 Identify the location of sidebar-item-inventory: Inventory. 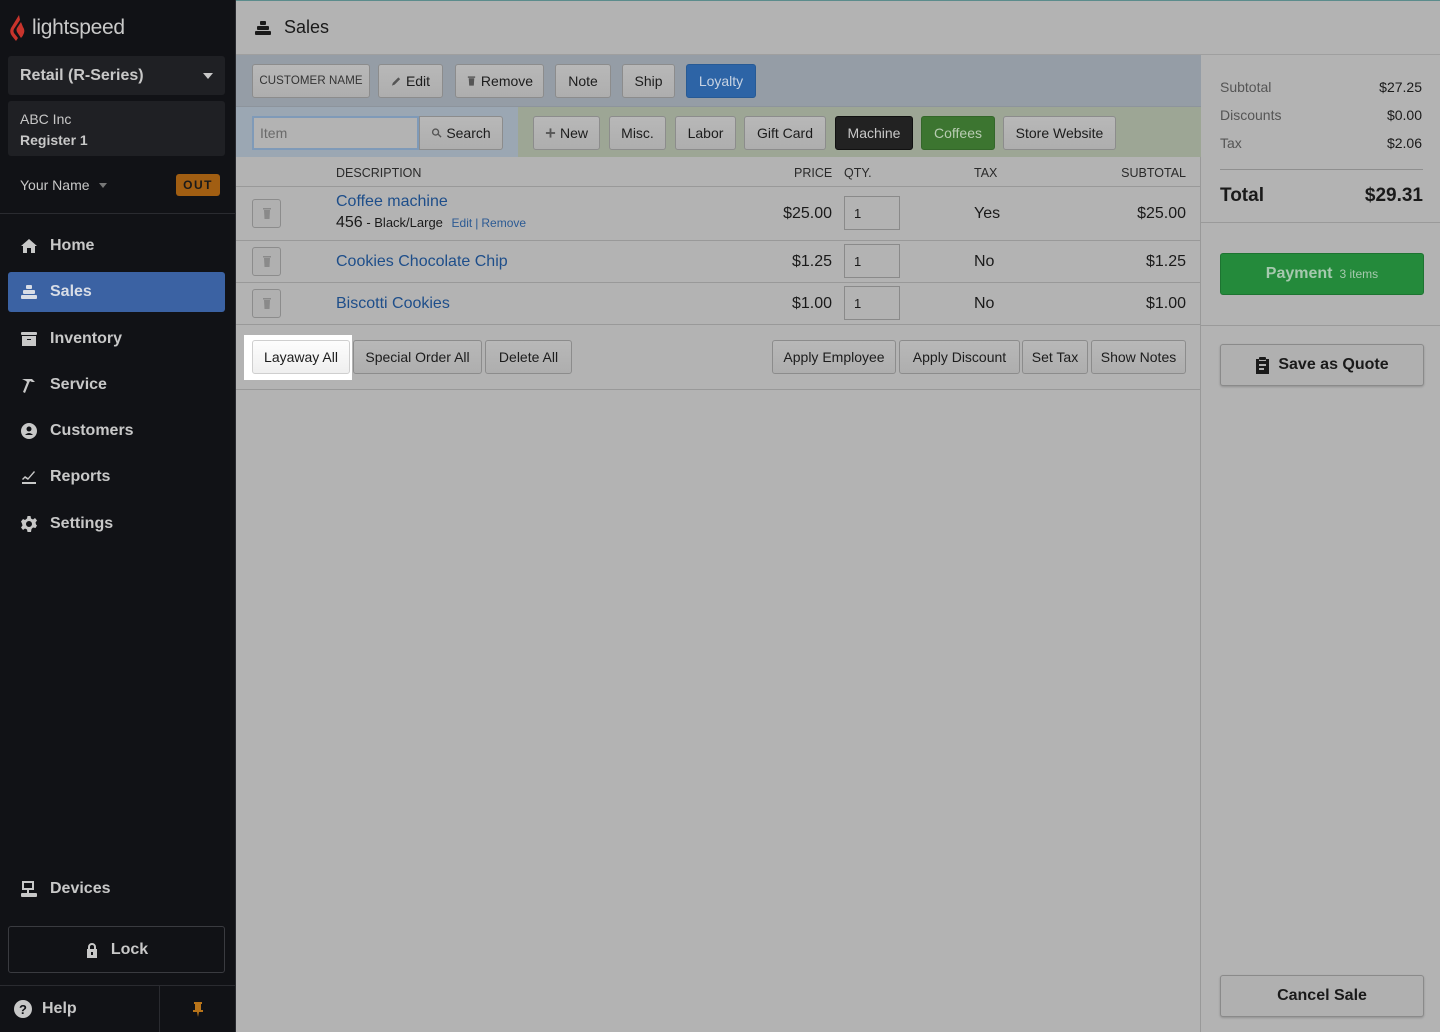
(116, 339).